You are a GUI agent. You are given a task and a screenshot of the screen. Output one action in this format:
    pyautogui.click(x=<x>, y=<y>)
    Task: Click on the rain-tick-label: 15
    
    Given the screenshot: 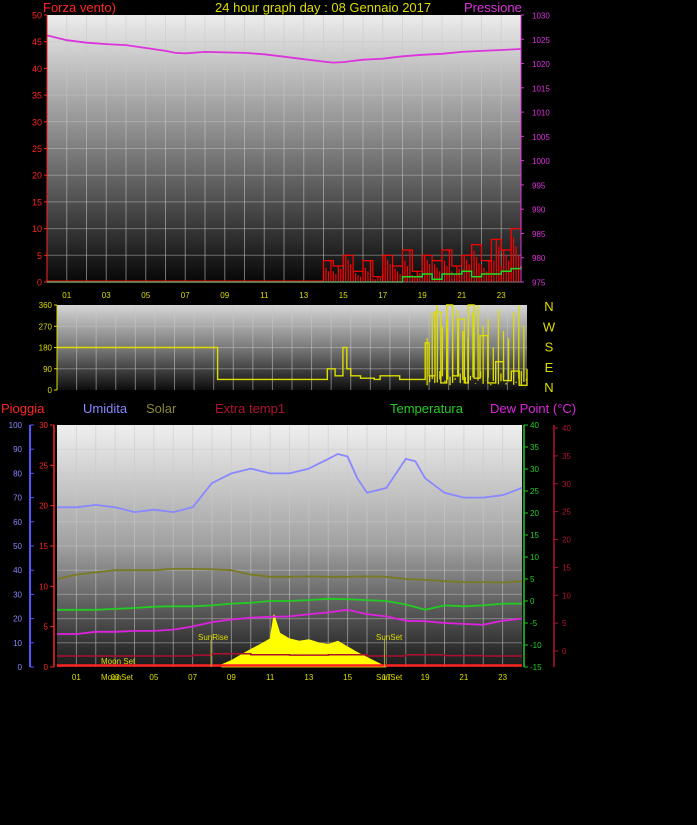 What is the action you would take?
    pyautogui.click(x=43, y=546)
    